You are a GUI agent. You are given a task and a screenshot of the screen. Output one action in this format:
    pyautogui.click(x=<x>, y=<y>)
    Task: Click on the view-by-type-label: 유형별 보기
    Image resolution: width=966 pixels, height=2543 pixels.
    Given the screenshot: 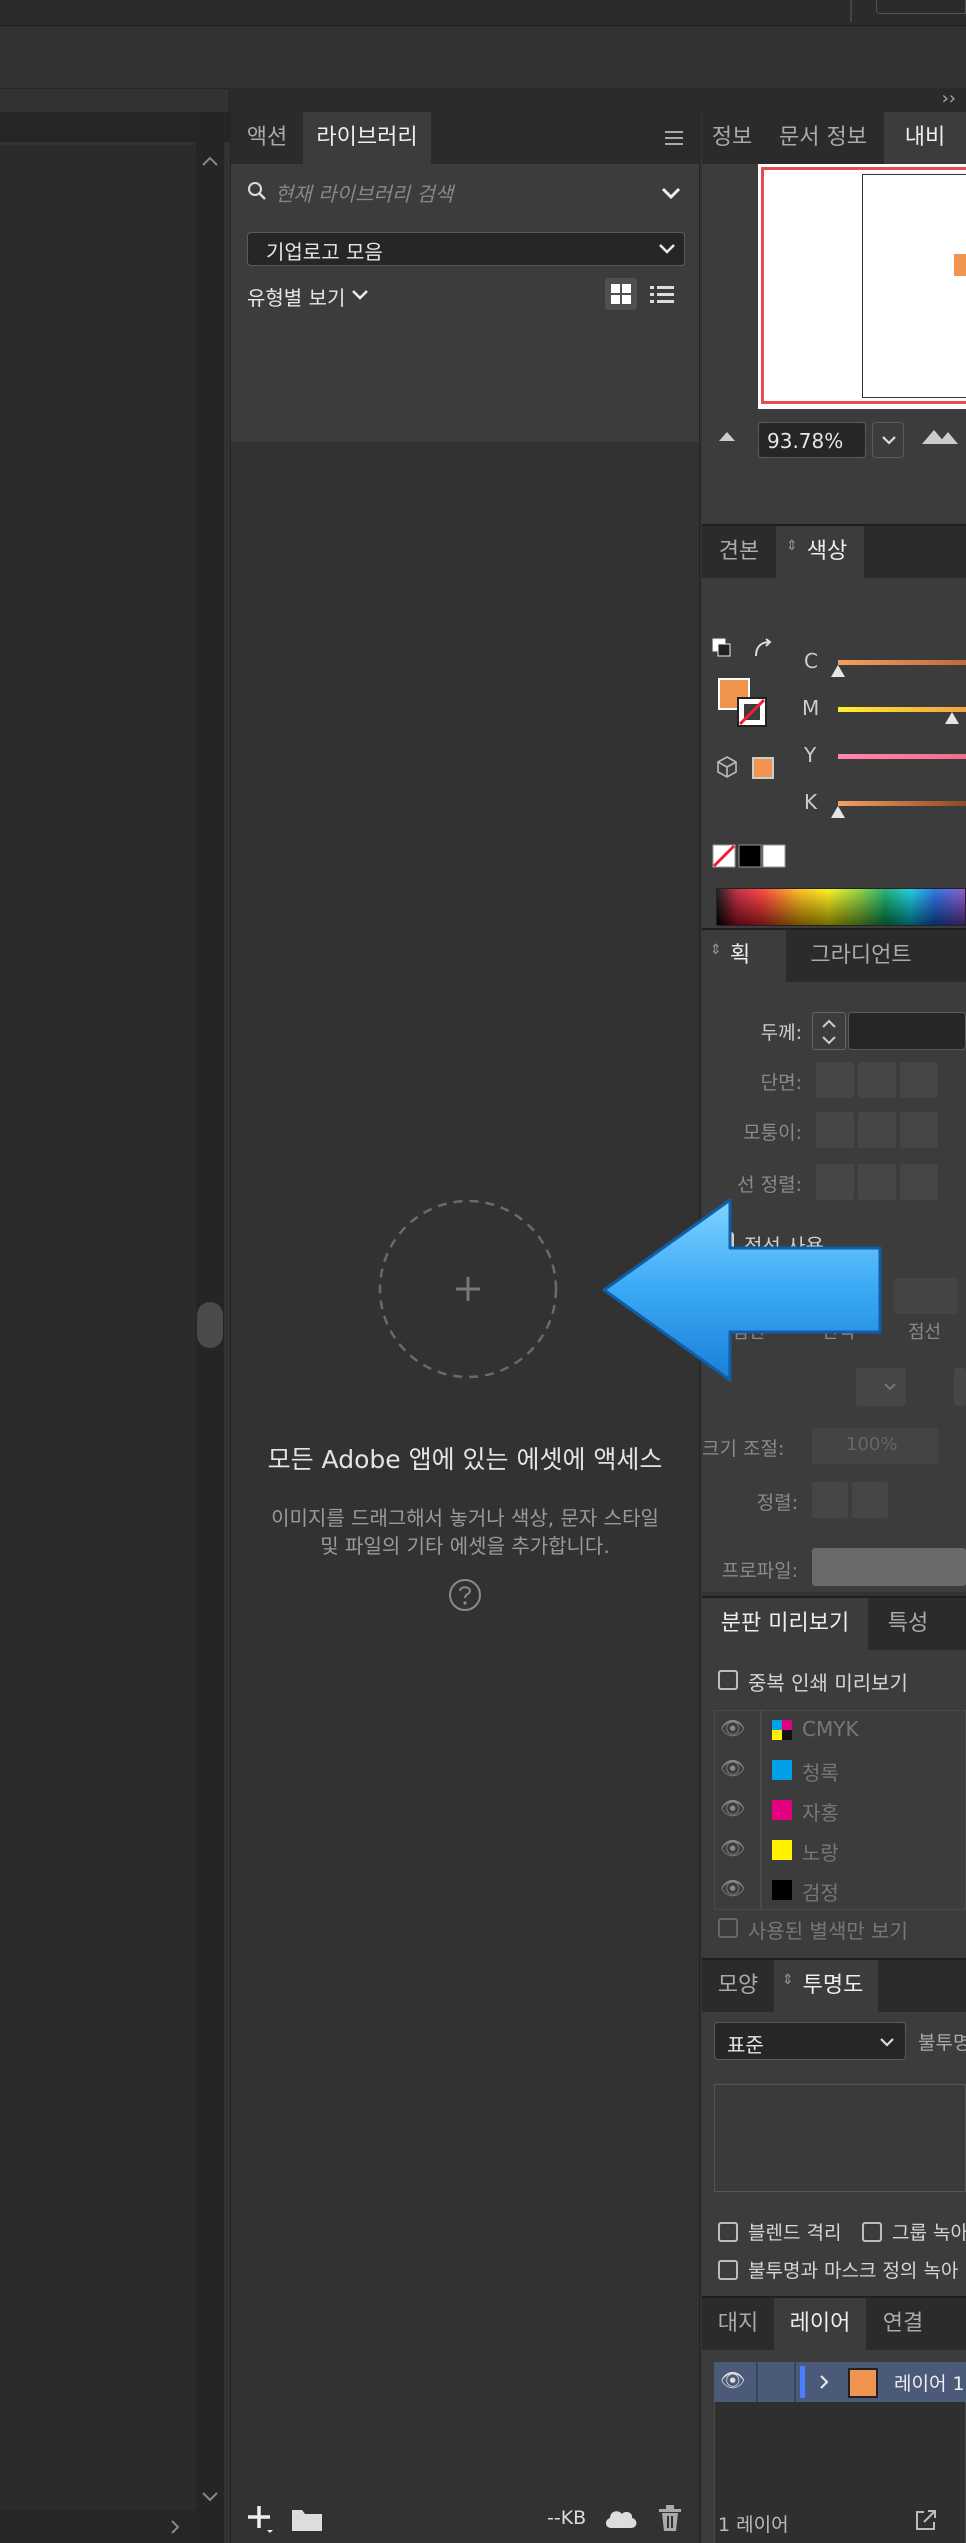 What is the action you would take?
    pyautogui.click(x=296, y=296)
    